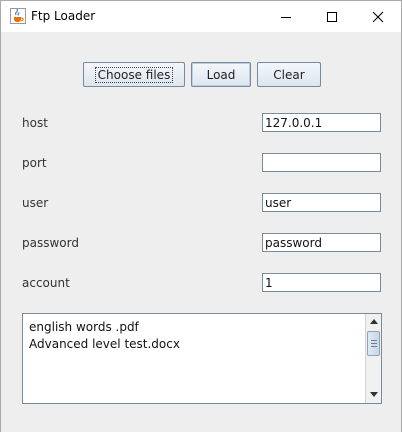 The height and width of the screenshot is (432, 402). Describe the element at coordinates (321, 242) in the screenshot. I see `password-field: password` at that location.